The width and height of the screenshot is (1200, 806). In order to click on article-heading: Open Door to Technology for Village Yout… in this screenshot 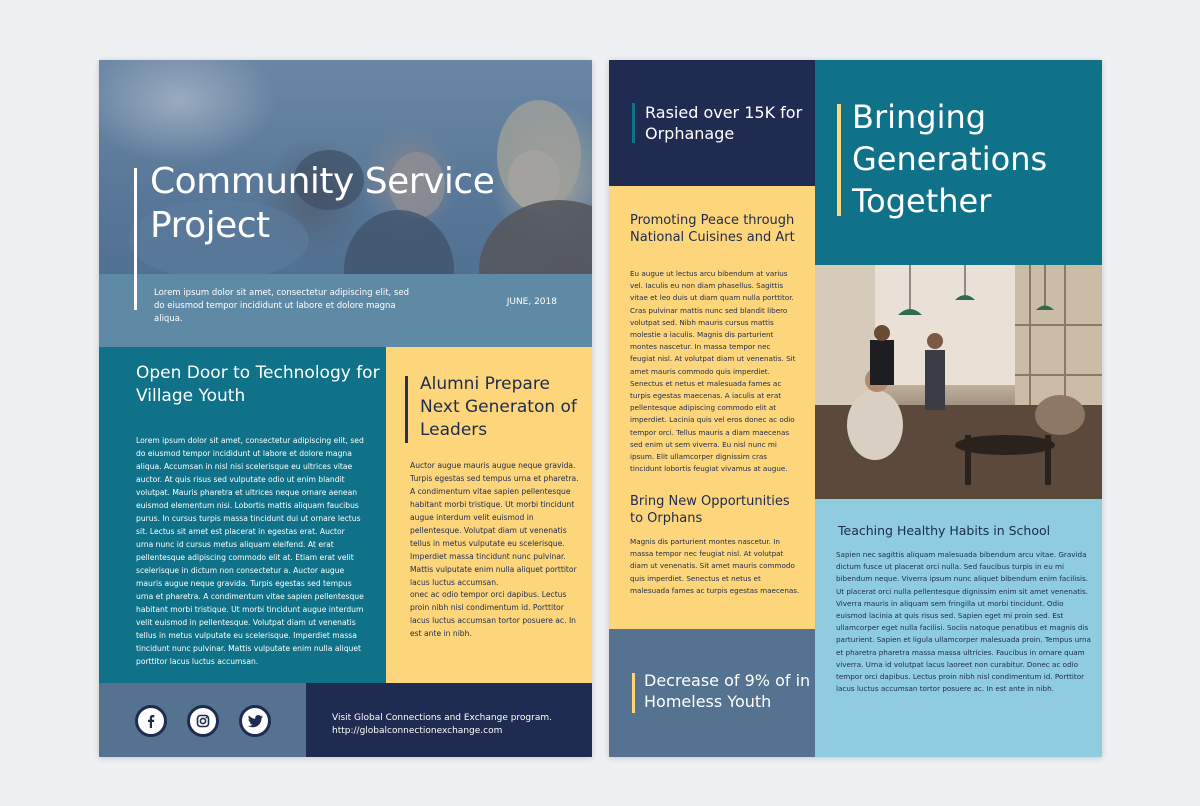, I will do `click(258, 384)`.